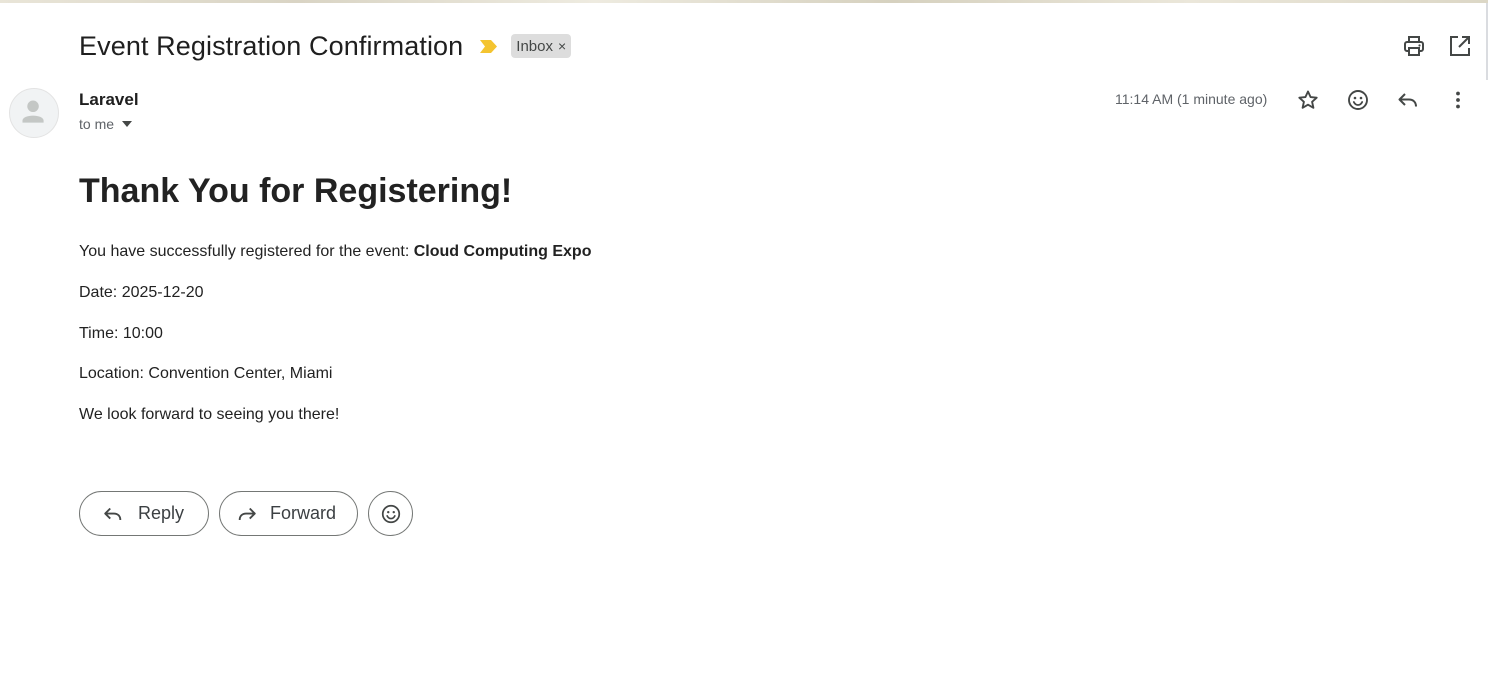 The width and height of the screenshot is (1488, 676). I want to click on avatar, so click(34, 113).